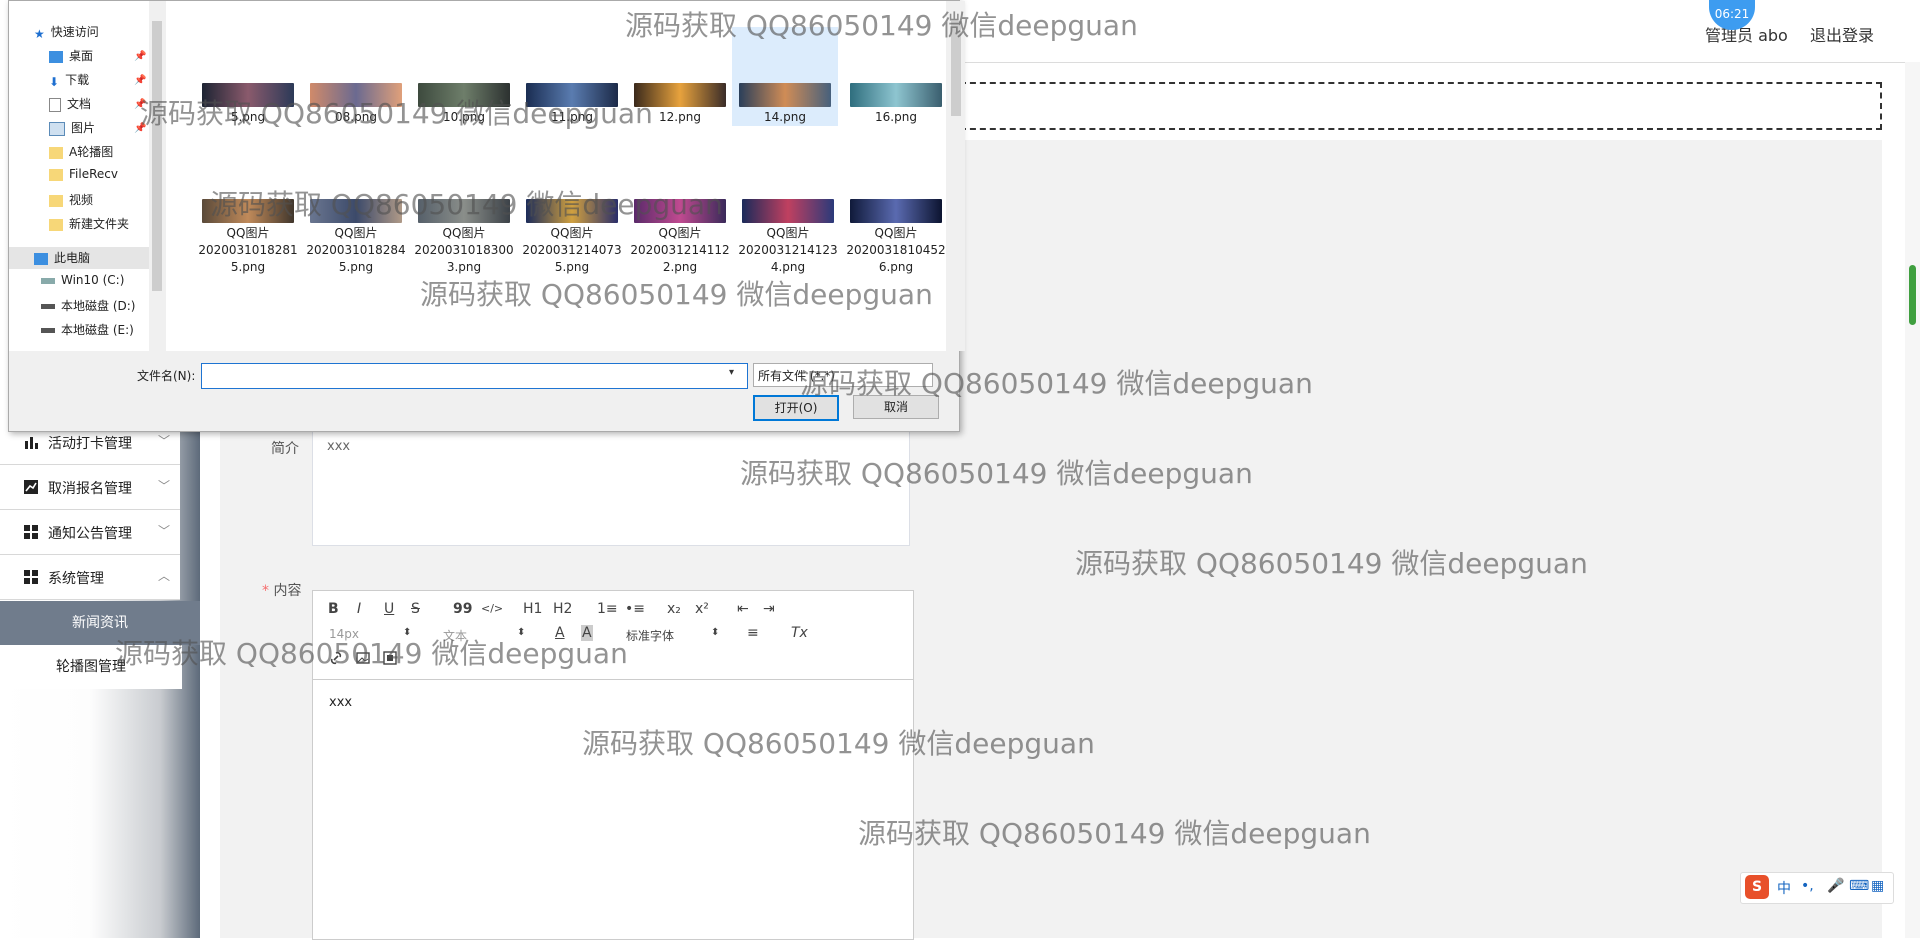 The width and height of the screenshot is (1920, 940). I want to click on title-input, so click(1416, 106).